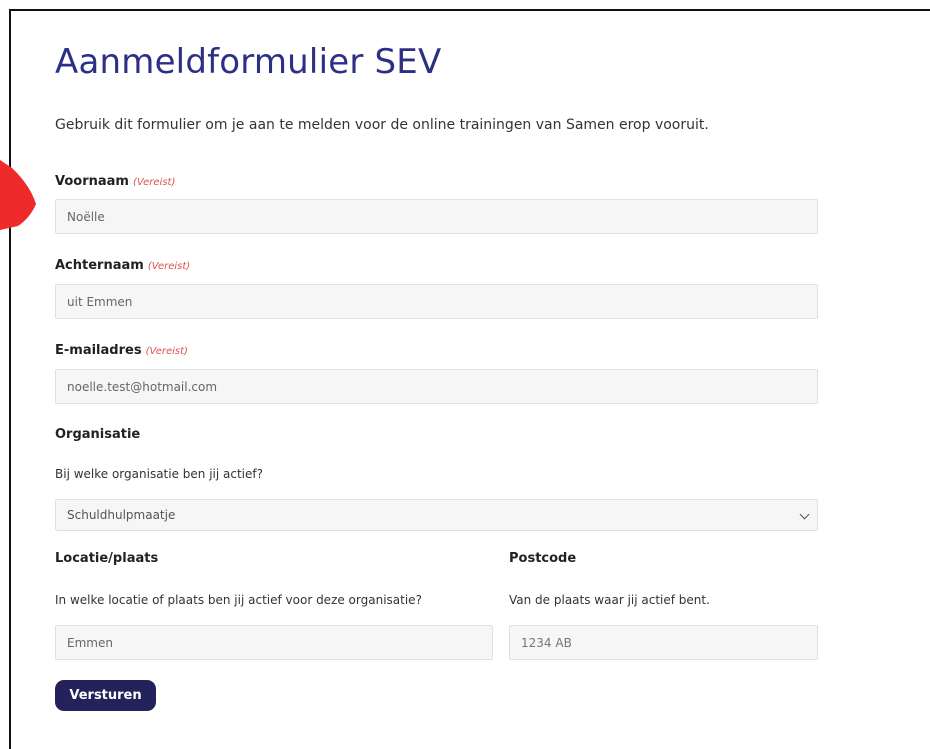 This screenshot has height=749, width=930. What do you see at coordinates (543, 558) in the screenshot?
I see `postcode-label: Postcode` at bounding box center [543, 558].